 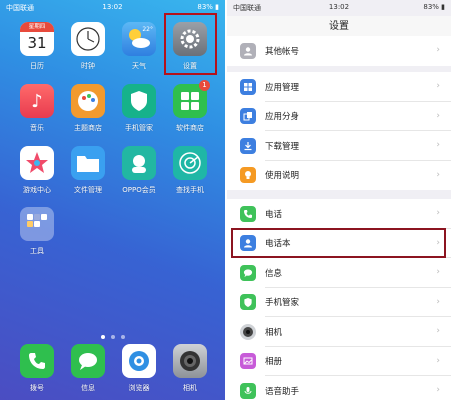 I want to click on settings-row-app-clone: 应用分身 ›, so click(x=339, y=116).